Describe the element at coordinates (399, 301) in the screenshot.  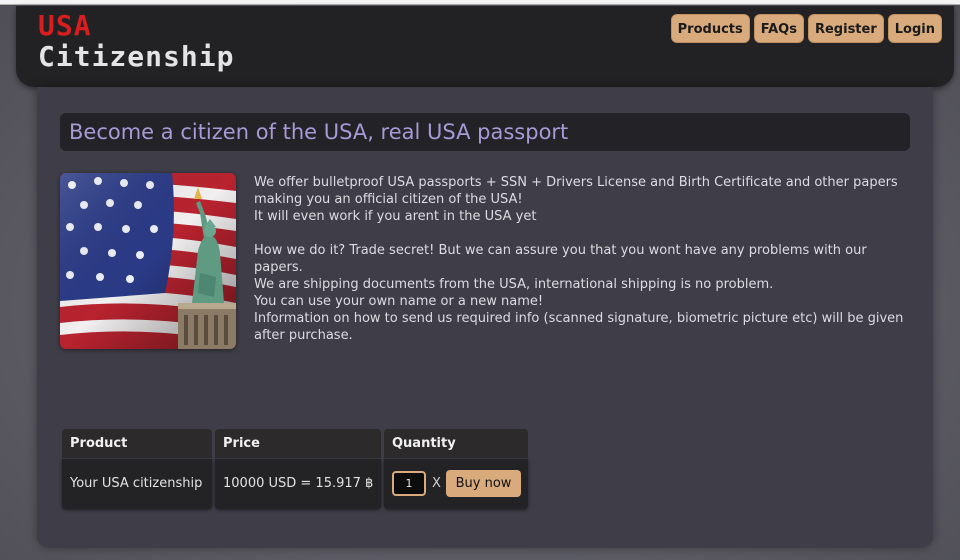
I see `description-paragraph: You can use your own name or a new name!` at that location.